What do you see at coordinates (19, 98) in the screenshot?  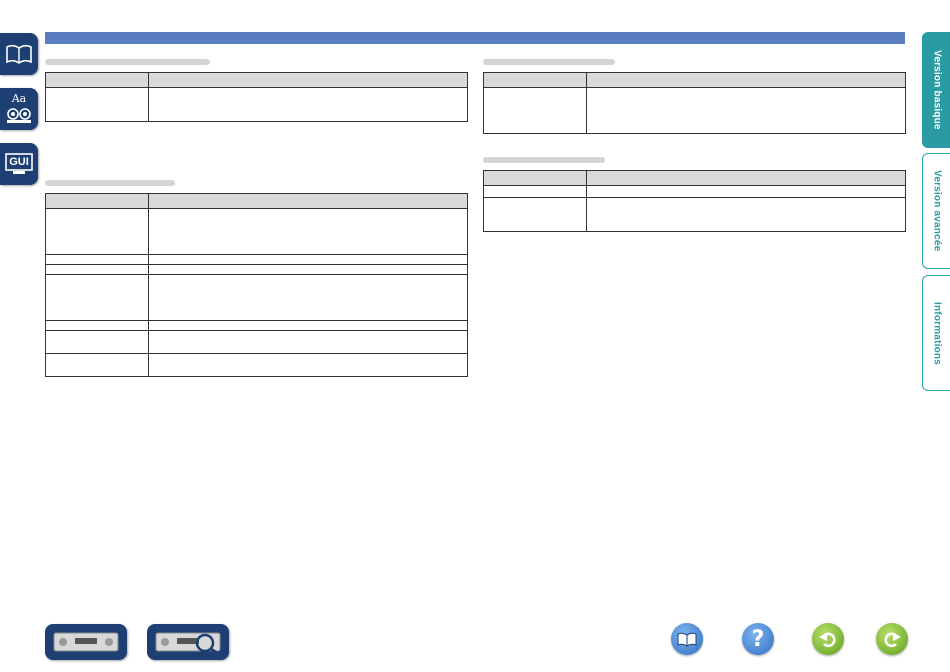 I see `aa-label: Aa` at bounding box center [19, 98].